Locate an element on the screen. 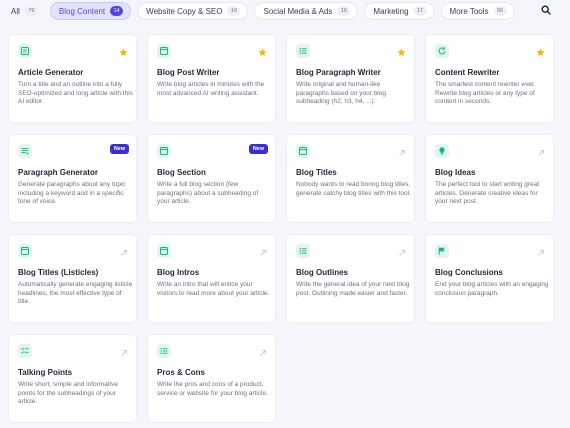 This screenshot has height=428, width=570. document-icon is located at coordinates (25, 51).